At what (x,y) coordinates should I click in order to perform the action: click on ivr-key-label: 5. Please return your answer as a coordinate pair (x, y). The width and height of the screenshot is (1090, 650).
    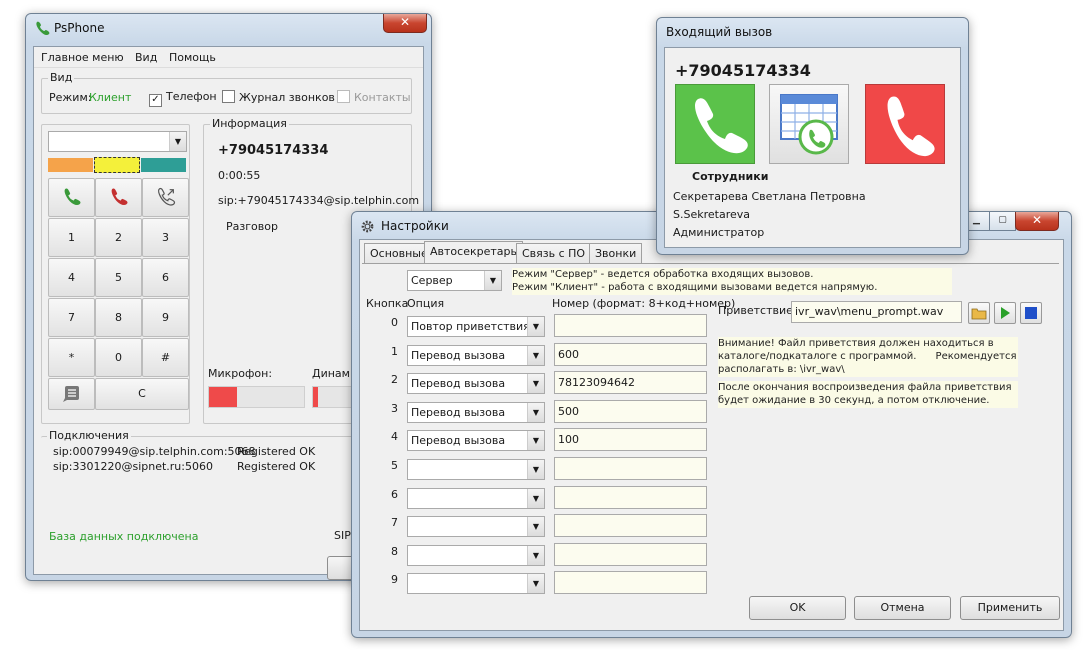
    Looking at the image, I should click on (394, 465).